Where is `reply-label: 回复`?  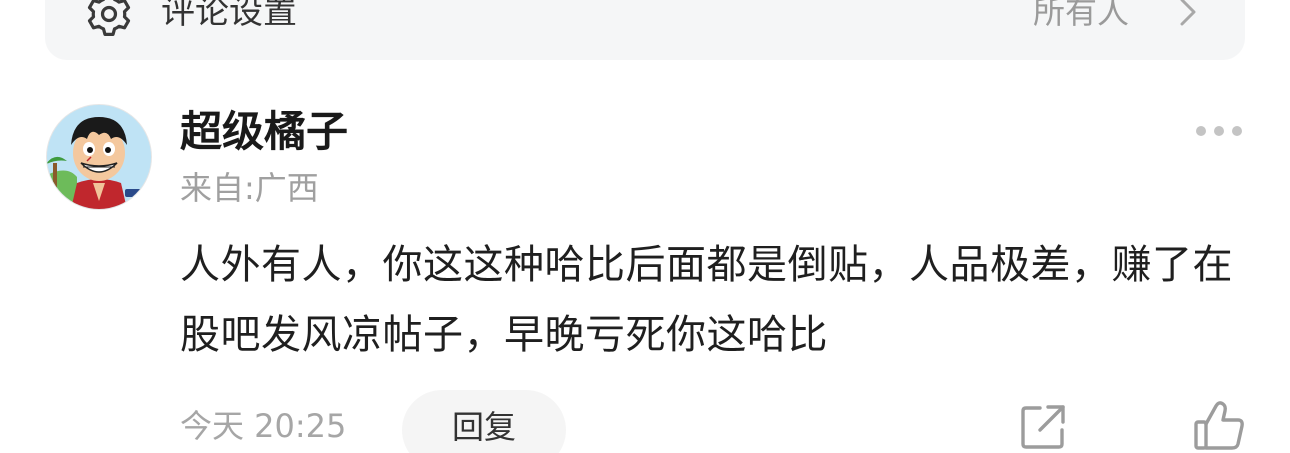
reply-label: 回复 is located at coordinates (483, 427).